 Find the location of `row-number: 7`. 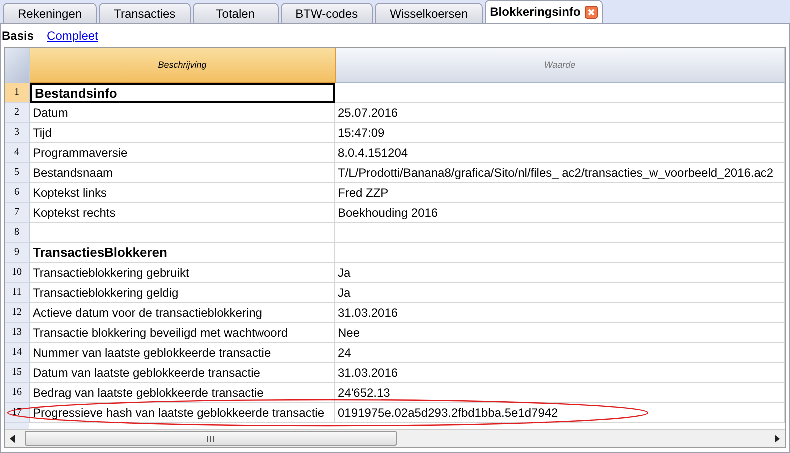

row-number: 7 is located at coordinates (17, 213).